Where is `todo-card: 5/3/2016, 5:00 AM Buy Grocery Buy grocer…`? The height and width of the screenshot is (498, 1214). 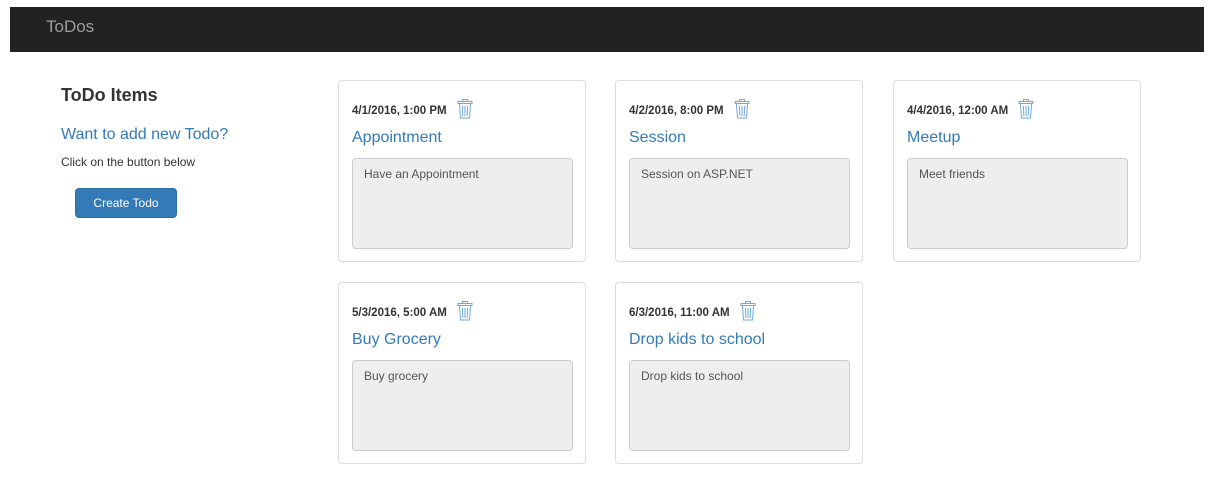
todo-card: 5/3/2016, 5:00 AM Buy Grocery Buy grocer… is located at coordinates (462, 373).